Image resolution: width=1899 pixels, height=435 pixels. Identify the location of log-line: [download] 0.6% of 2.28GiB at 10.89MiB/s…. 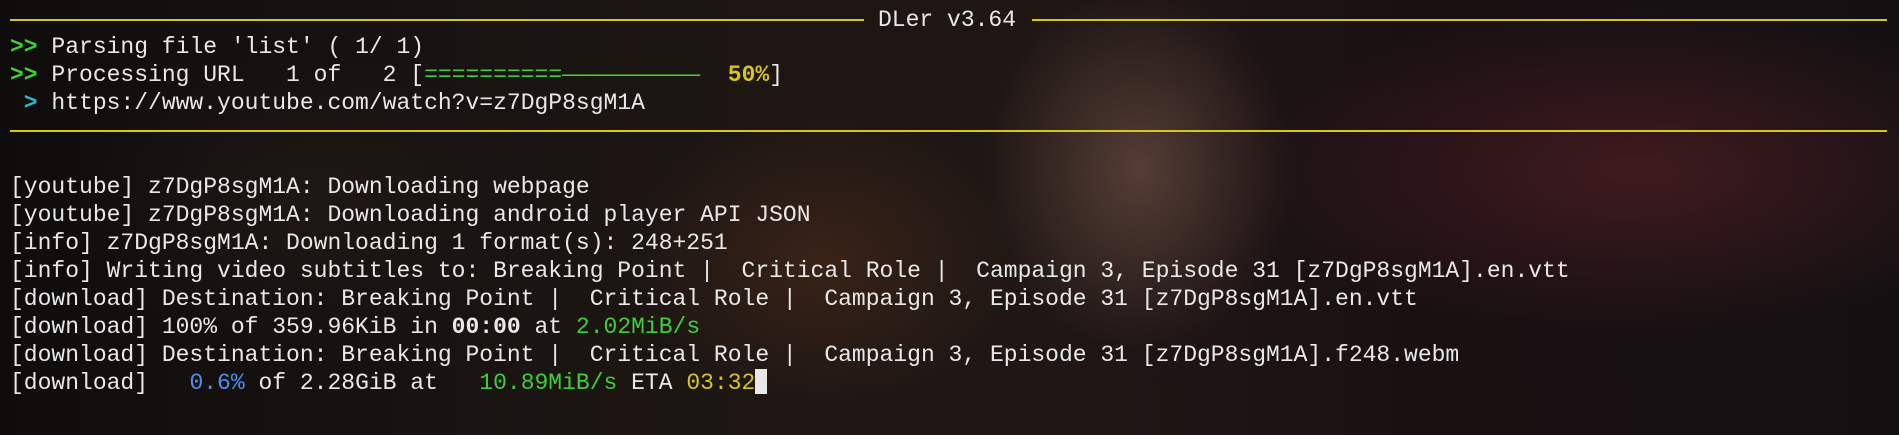
(389, 383).